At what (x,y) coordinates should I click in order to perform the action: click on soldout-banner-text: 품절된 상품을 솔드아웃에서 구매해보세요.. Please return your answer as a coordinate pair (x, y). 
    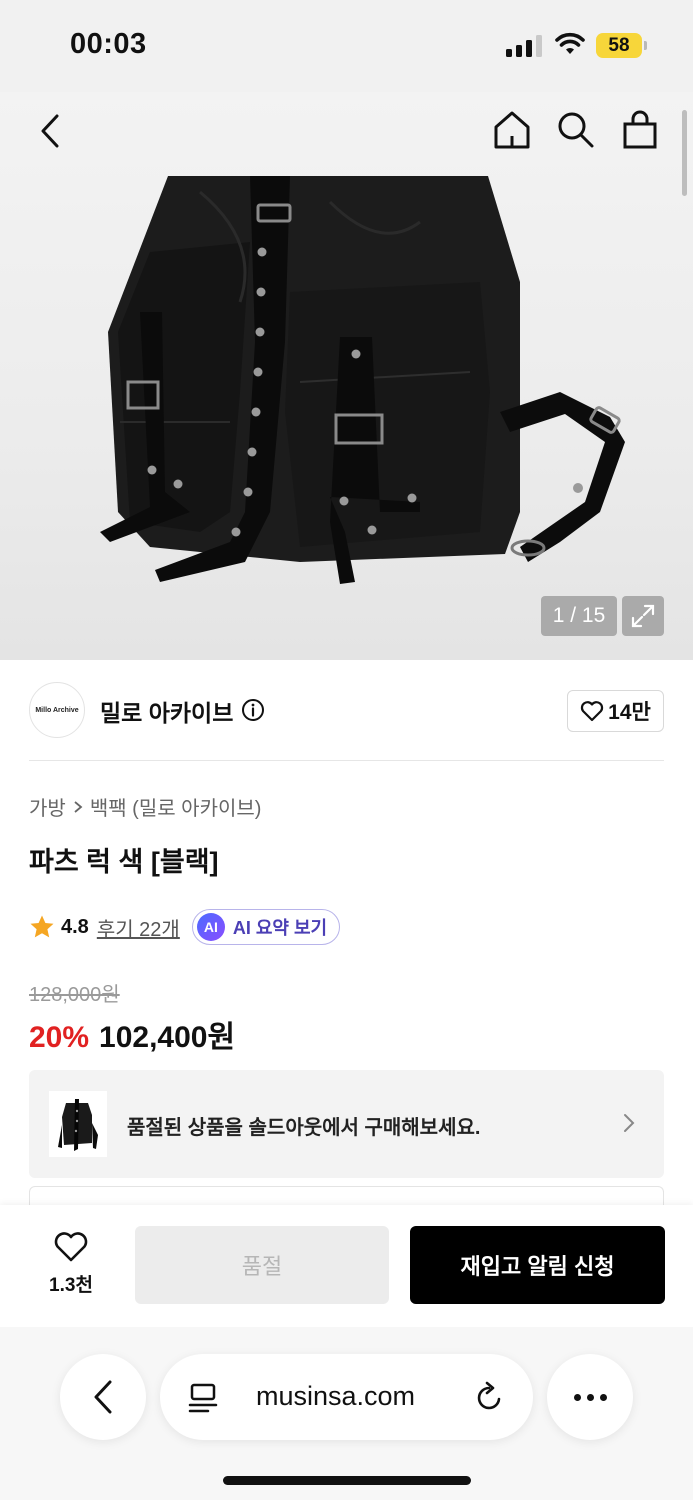
    Looking at the image, I should click on (304, 1128).